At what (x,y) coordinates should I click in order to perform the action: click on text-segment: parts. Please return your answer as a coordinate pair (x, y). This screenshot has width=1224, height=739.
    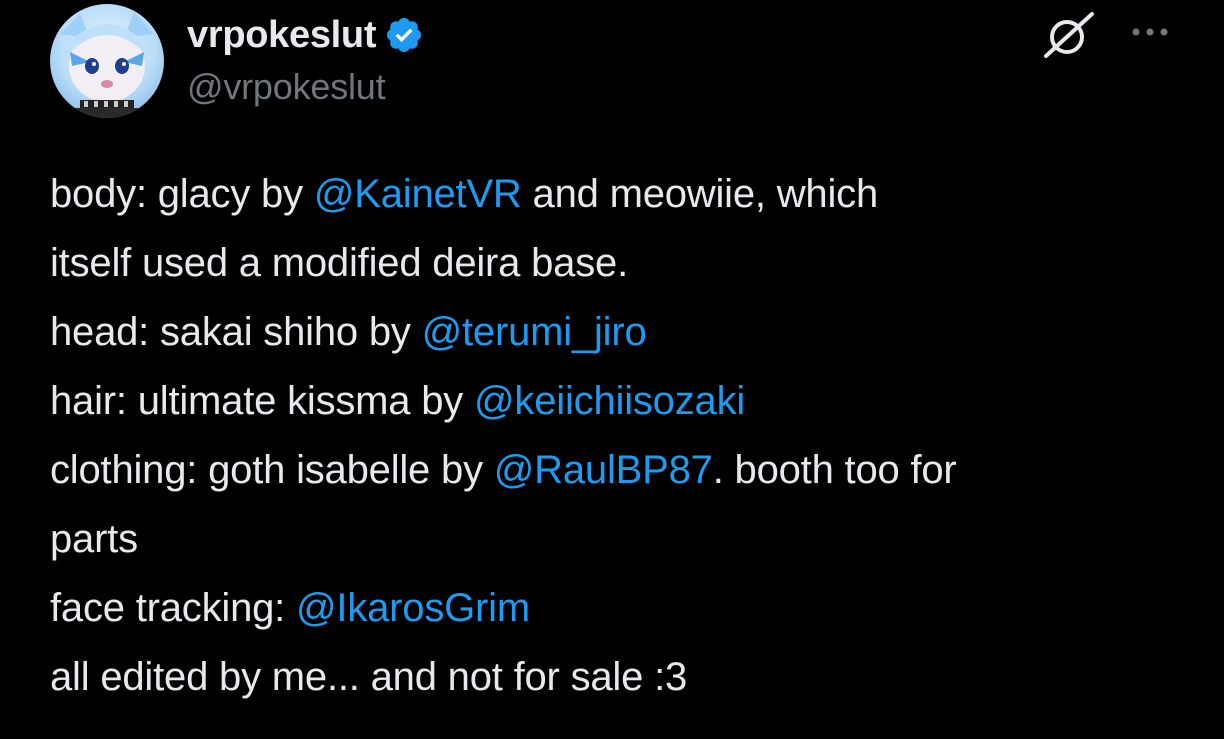
    Looking at the image, I should click on (94, 539).